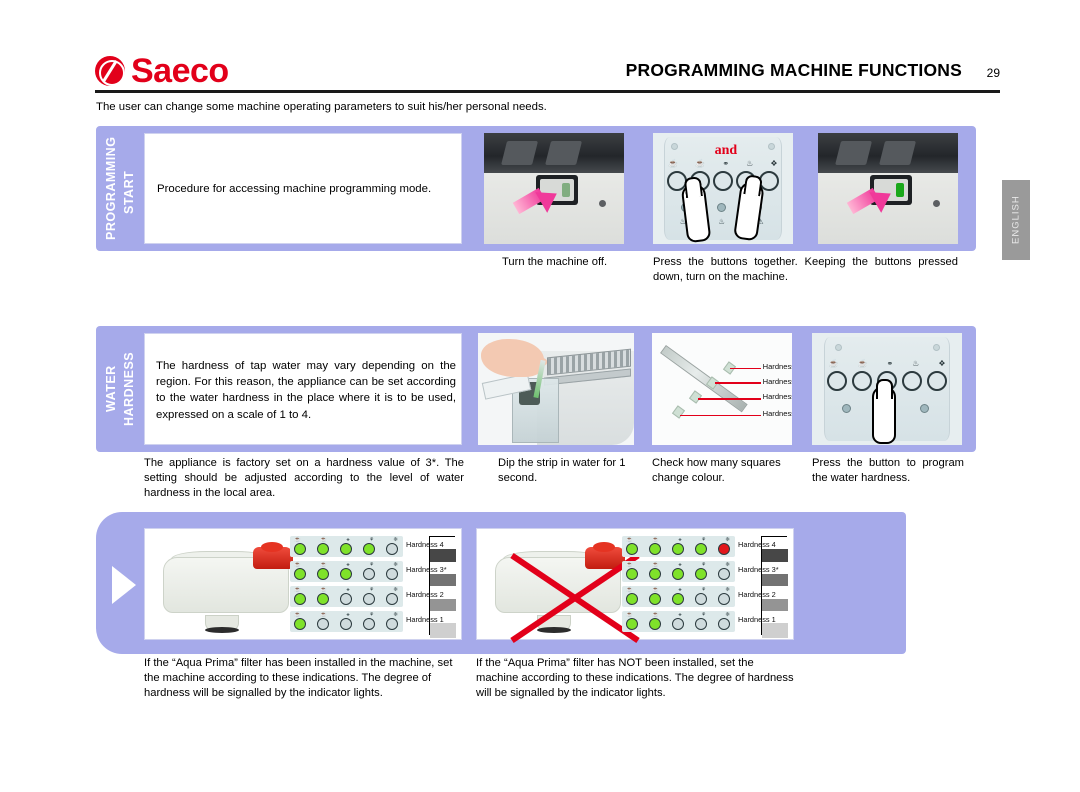  I want to click on water-icon: ♨, so click(721, 222).